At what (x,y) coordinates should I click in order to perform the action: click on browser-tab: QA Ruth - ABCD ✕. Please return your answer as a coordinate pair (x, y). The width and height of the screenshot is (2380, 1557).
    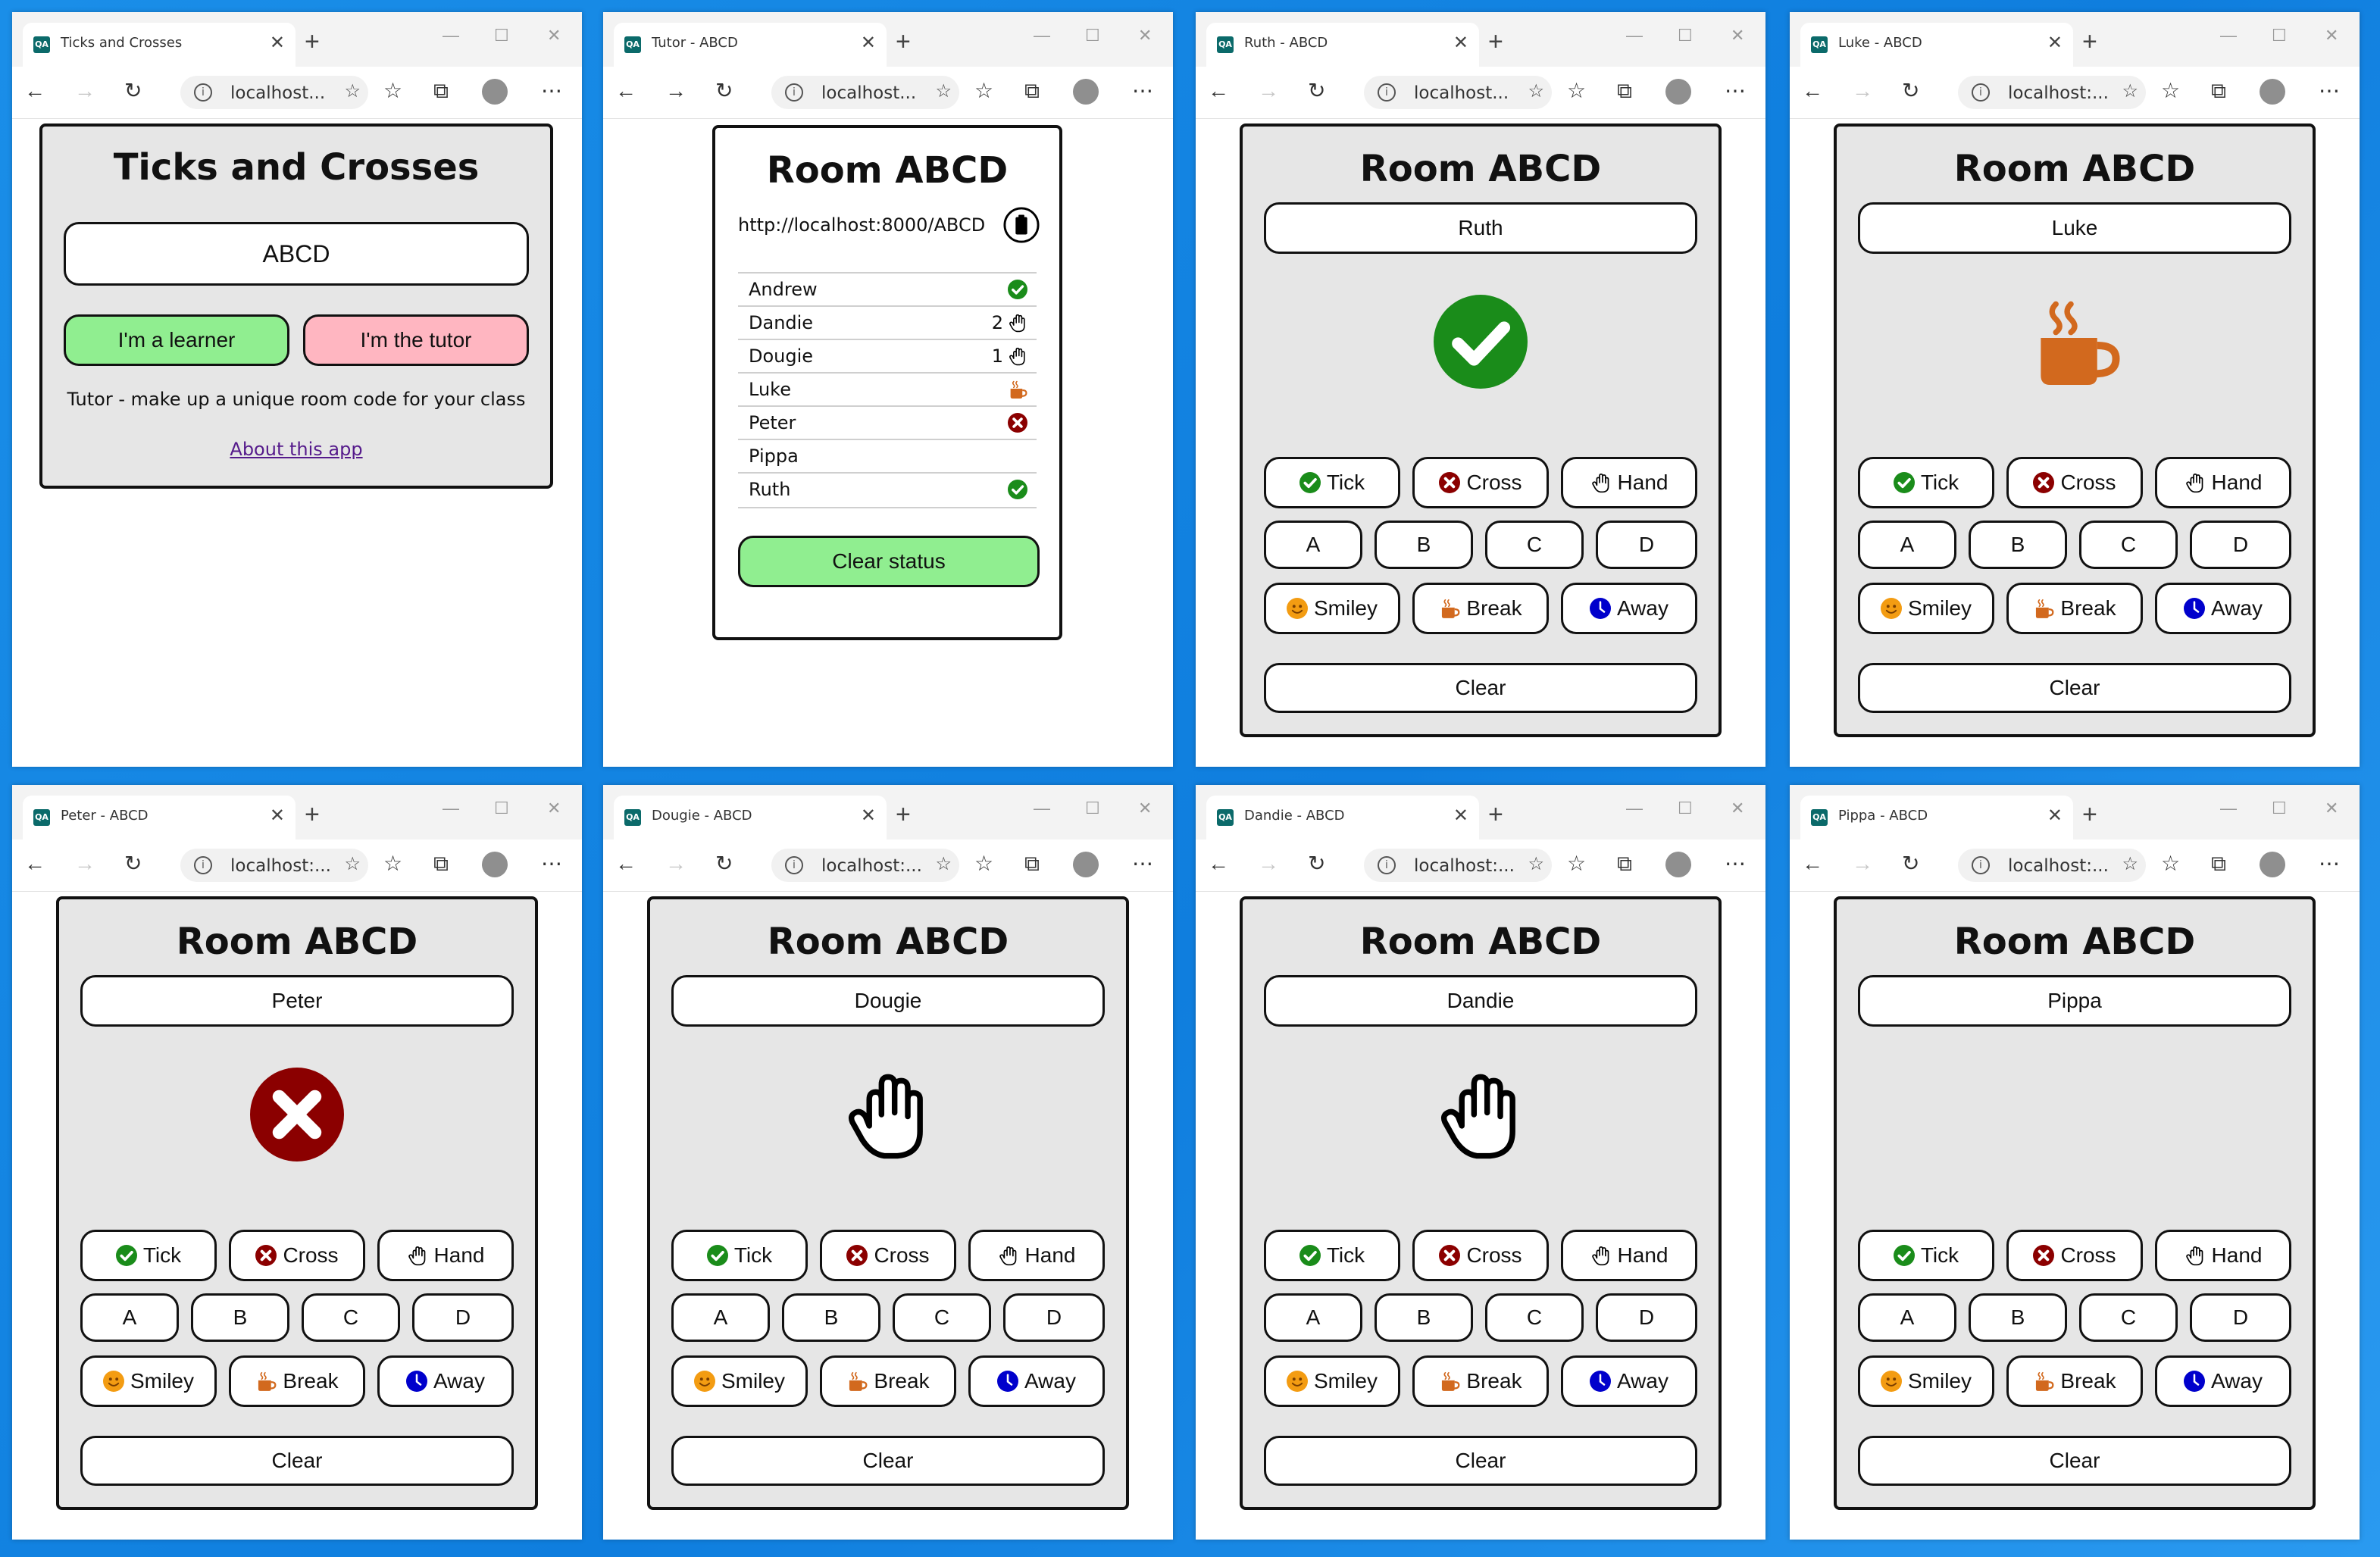
    Looking at the image, I should click on (1342, 45).